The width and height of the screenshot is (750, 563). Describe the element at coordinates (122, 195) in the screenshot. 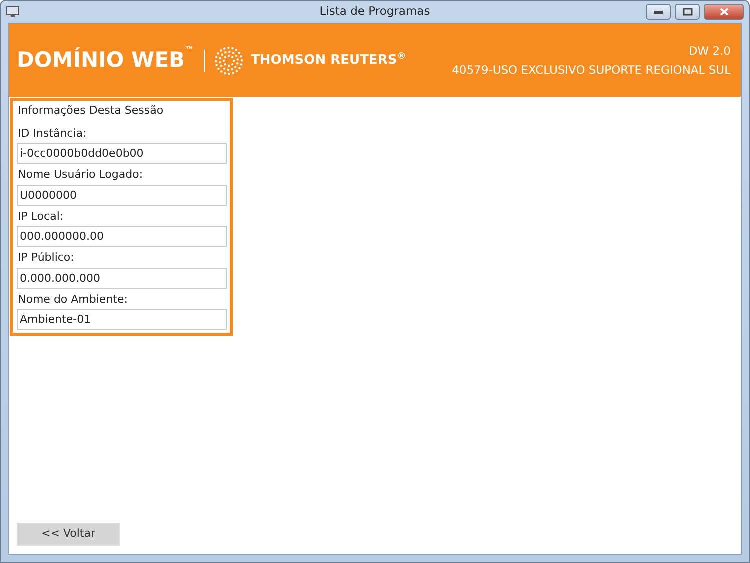

I see `input-field: U0000000` at that location.